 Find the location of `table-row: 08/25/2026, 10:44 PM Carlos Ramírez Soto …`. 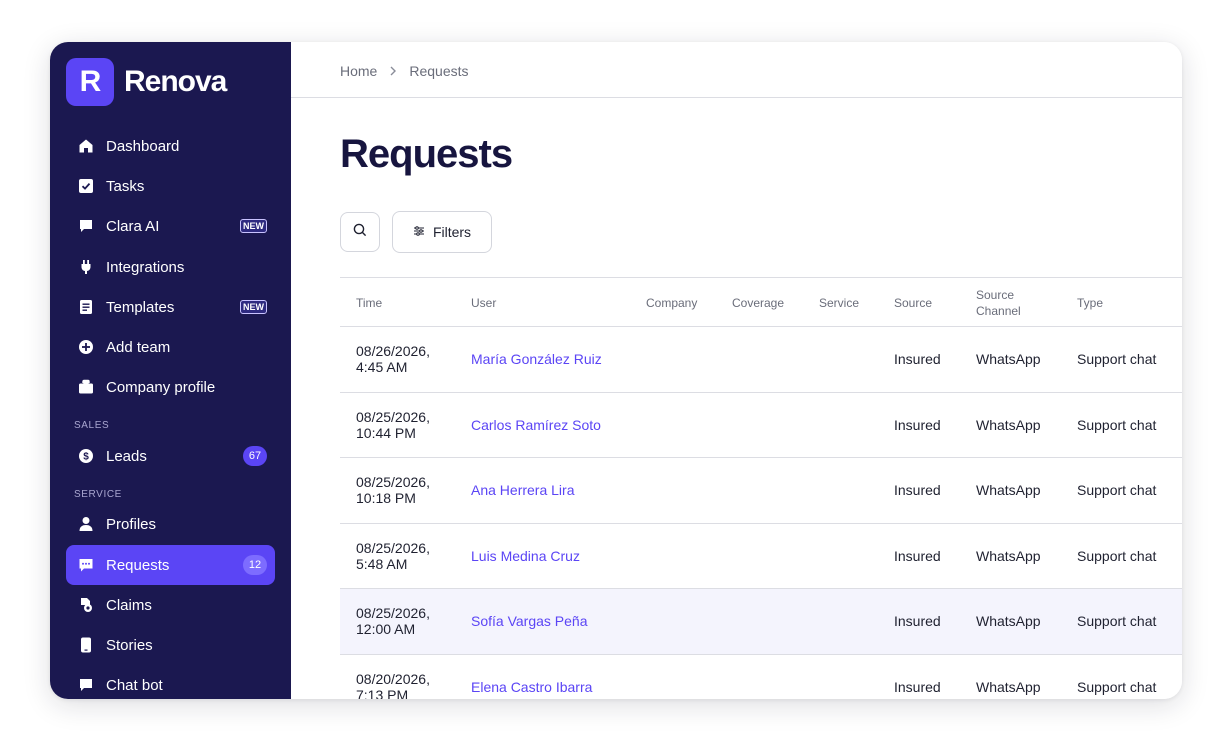

table-row: 08/25/2026, 10:44 PM Carlos Ramírez Soto … is located at coordinates (761, 425).